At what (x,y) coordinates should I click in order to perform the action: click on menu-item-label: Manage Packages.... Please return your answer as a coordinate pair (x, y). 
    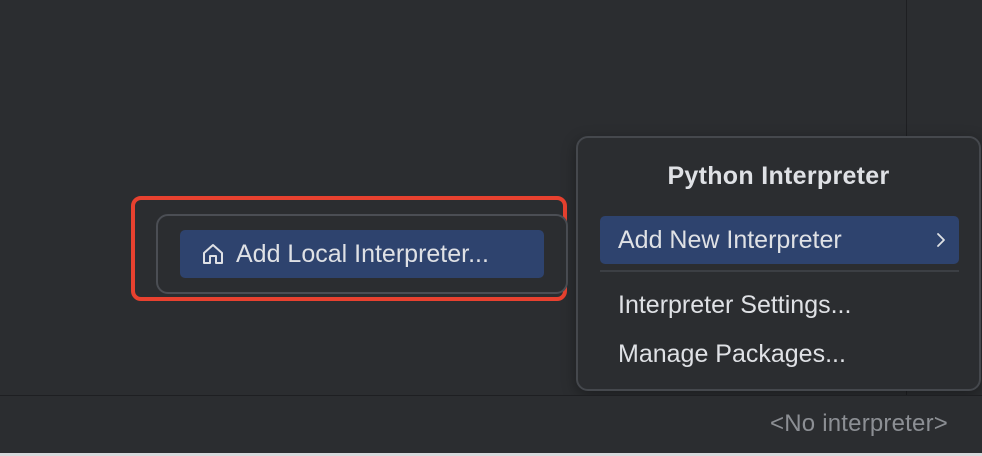
    Looking at the image, I should click on (732, 353).